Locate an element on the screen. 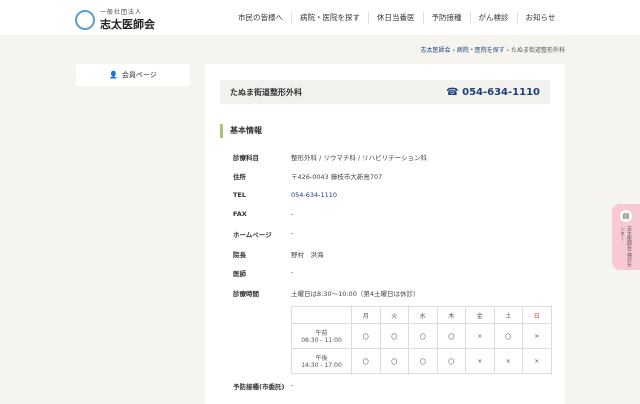 The width and height of the screenshot is (640, 404). time-label: 午前 08:30 - 11:00 is located at coordinates (321, 336).